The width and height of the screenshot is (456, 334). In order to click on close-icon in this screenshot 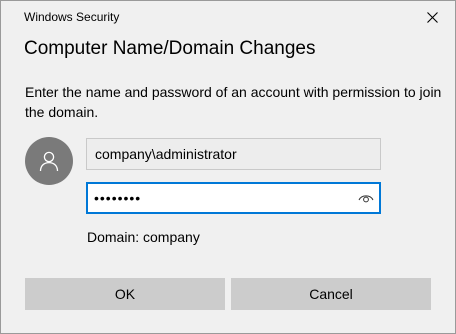, I will do `click(432, 17)`.